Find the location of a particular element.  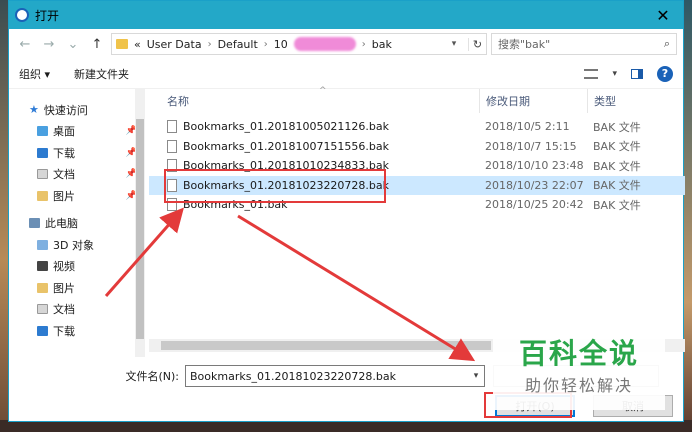

column-header-name: 名称 is located at coordinates (314, 101).